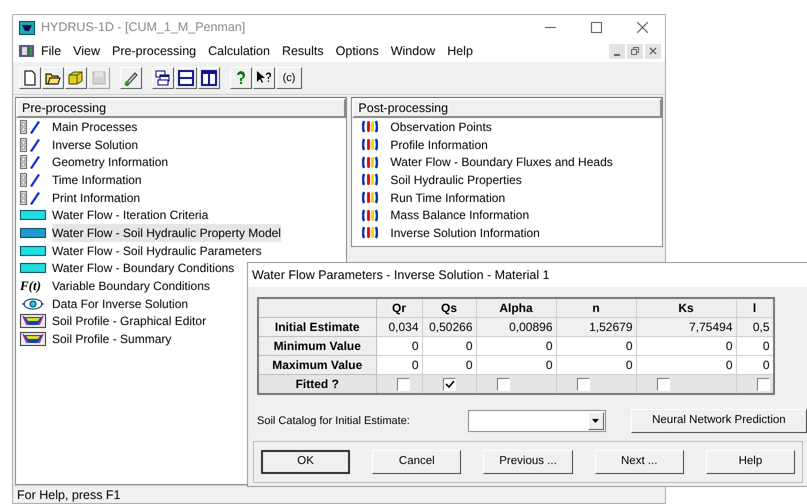 This screenshot has width=807, height=504. What do you see at coordinates (439, 145) in the screenshot?
I see `tree-item: Profile Information` at bounding box center [439, 145].